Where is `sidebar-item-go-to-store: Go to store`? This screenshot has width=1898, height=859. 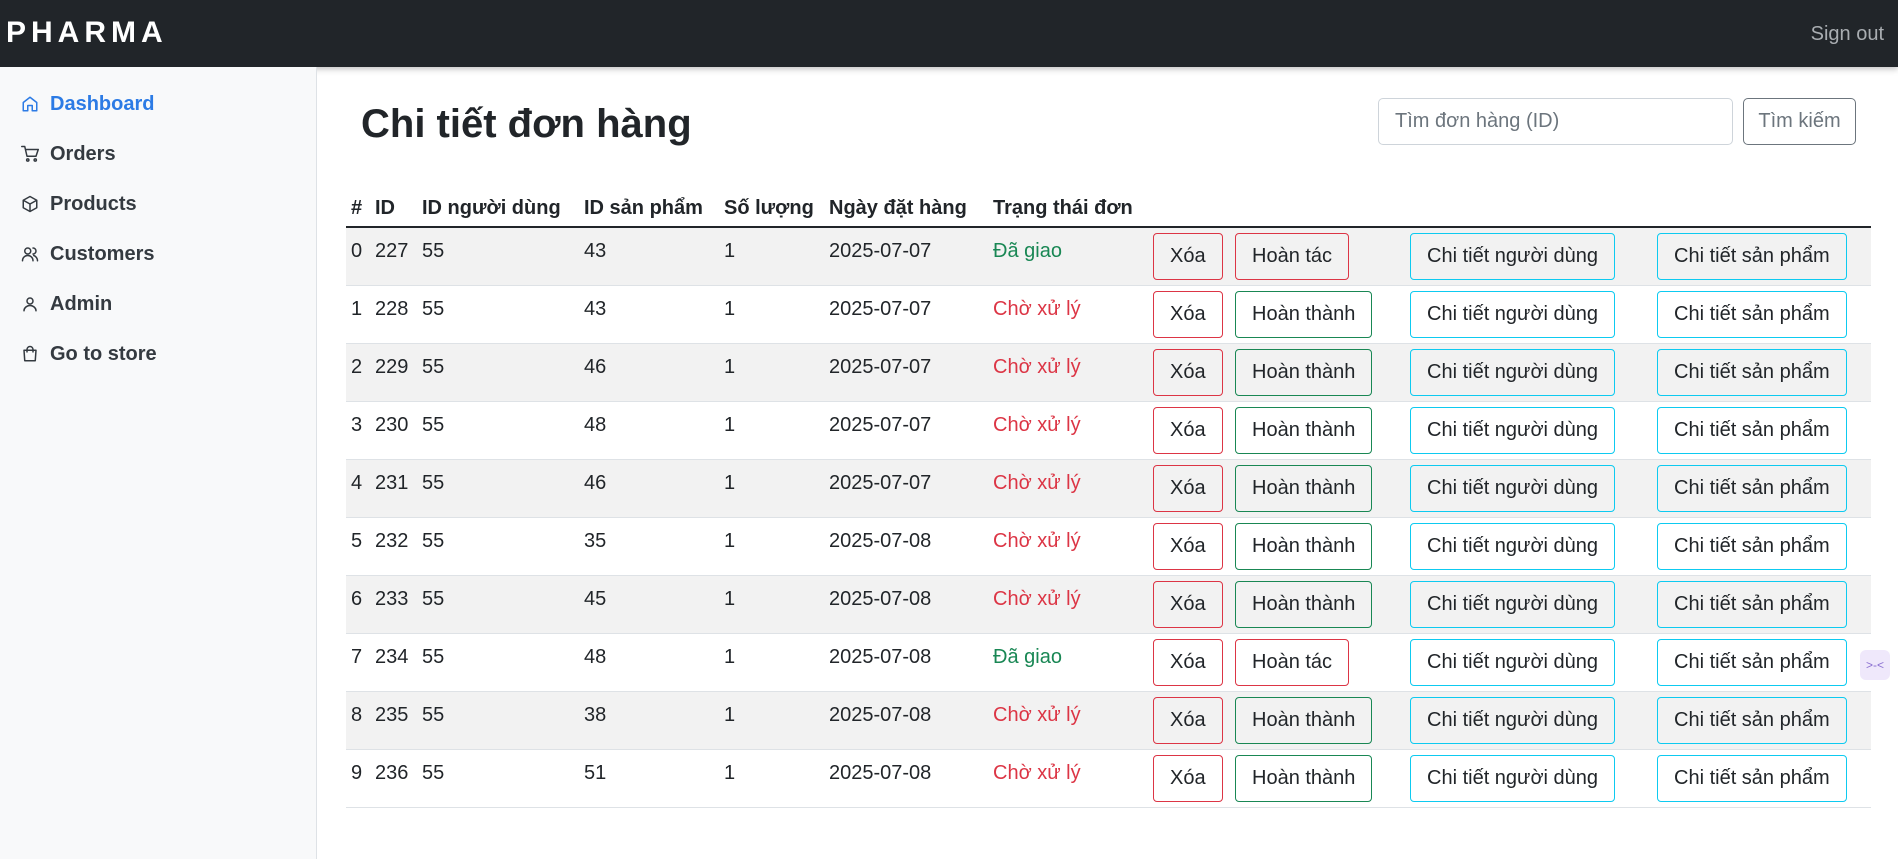 sidebar-item-go-to-store: Go to store is located at coordinates (88, 354).